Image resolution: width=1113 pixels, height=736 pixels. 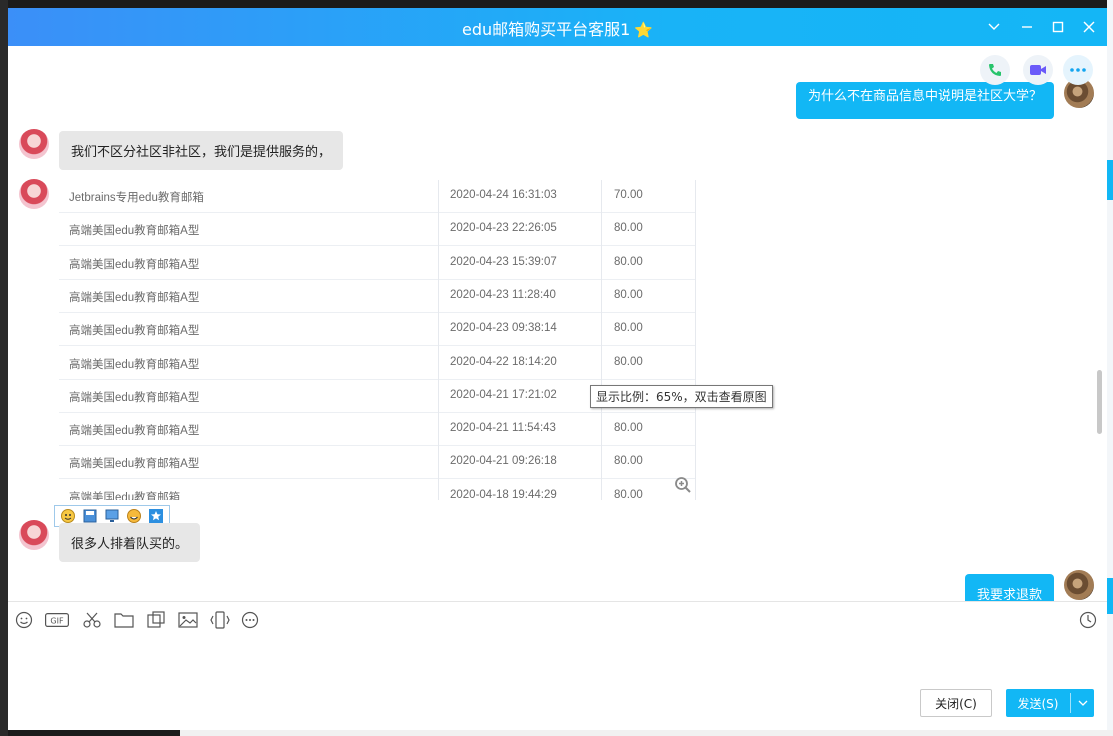 I want to click on send-button: 发送(S), so click(x=1050, y=703).